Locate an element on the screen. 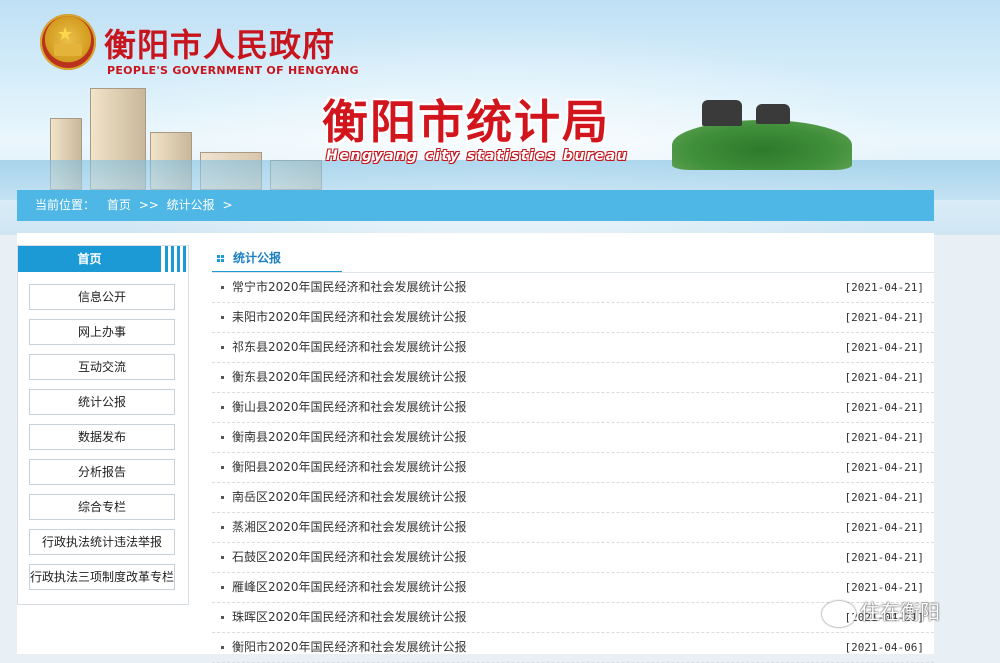 This screenshot has width=1000, height=663. wechat-icon is located at coordinates (839, 613).